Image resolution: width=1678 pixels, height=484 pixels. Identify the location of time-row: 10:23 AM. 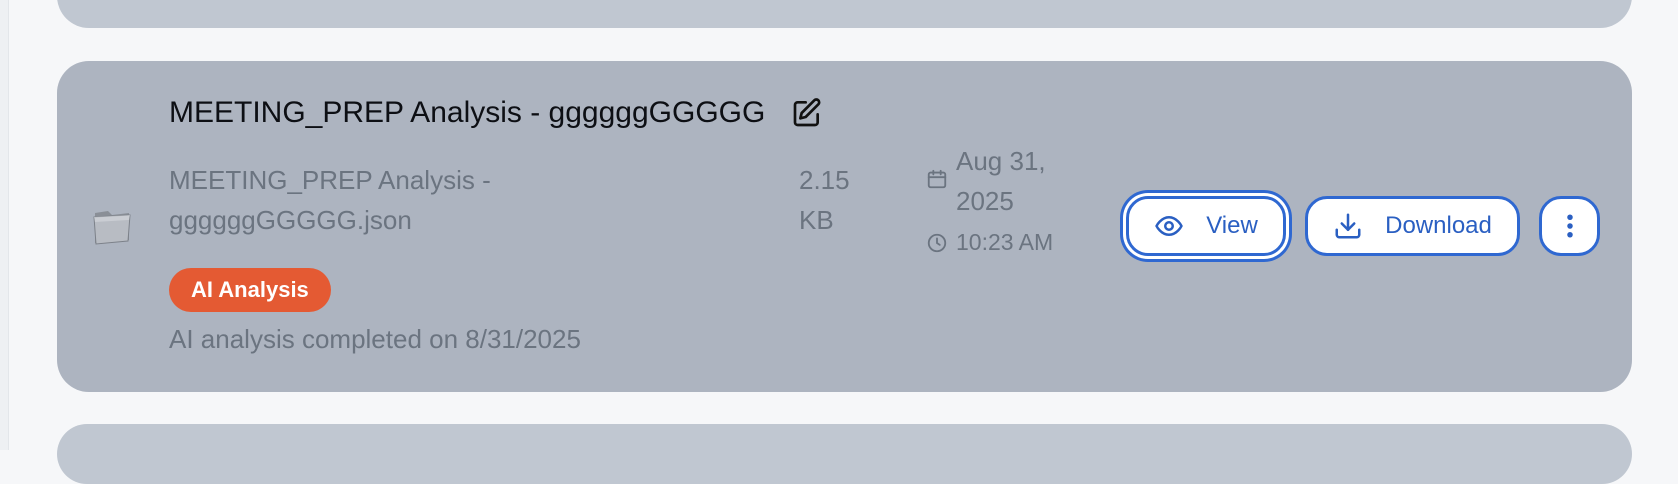
(996, 242).